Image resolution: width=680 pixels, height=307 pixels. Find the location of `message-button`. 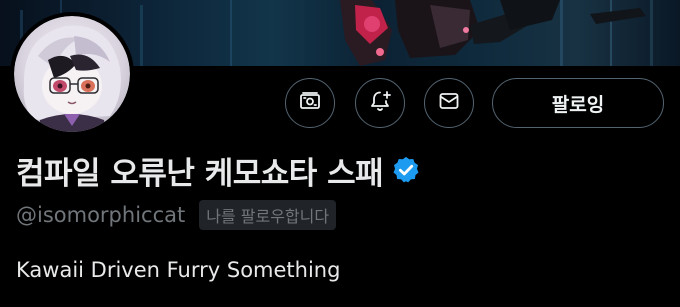

message-button is located at coordinates (449, 103).